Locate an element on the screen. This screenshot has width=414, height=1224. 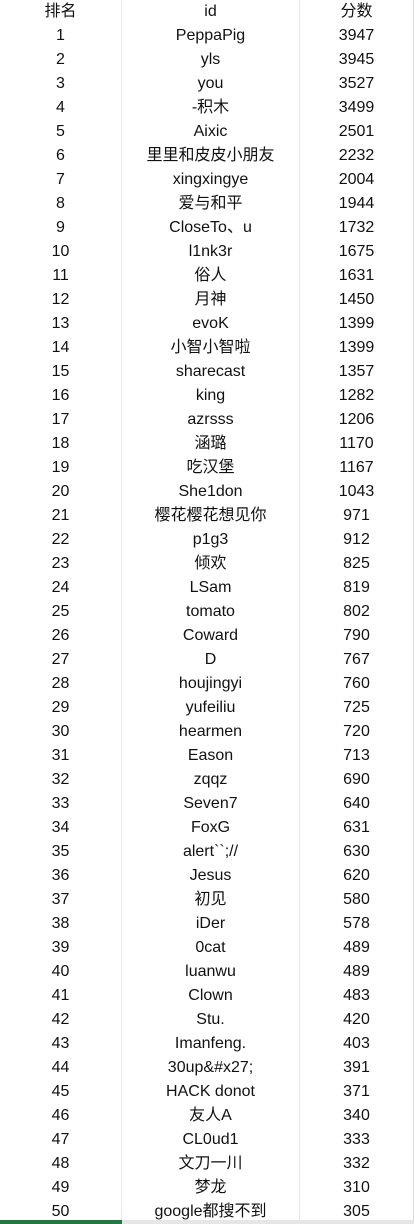
id-cell: She1don is located at coordinates (211, 492).